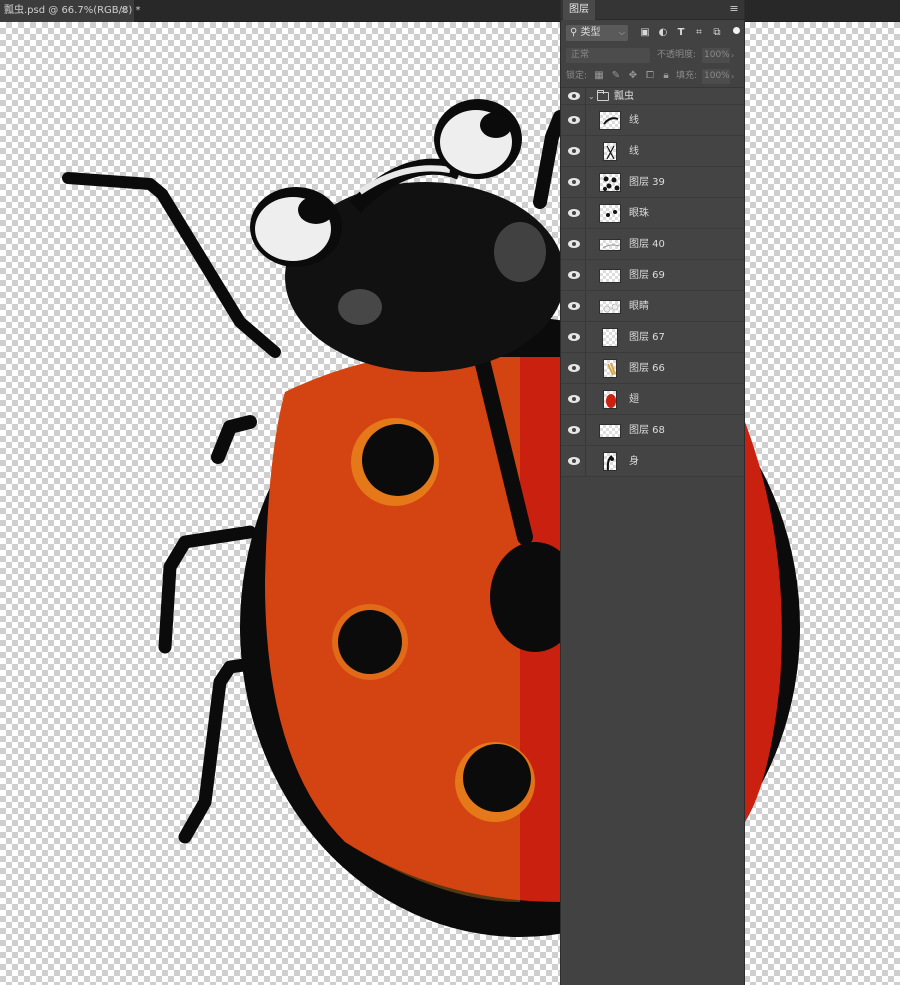  What do you see at coordinates (647, 337) in the screenshot?
I see `layer-name: 图层 67` at bounding box center [647, 337].